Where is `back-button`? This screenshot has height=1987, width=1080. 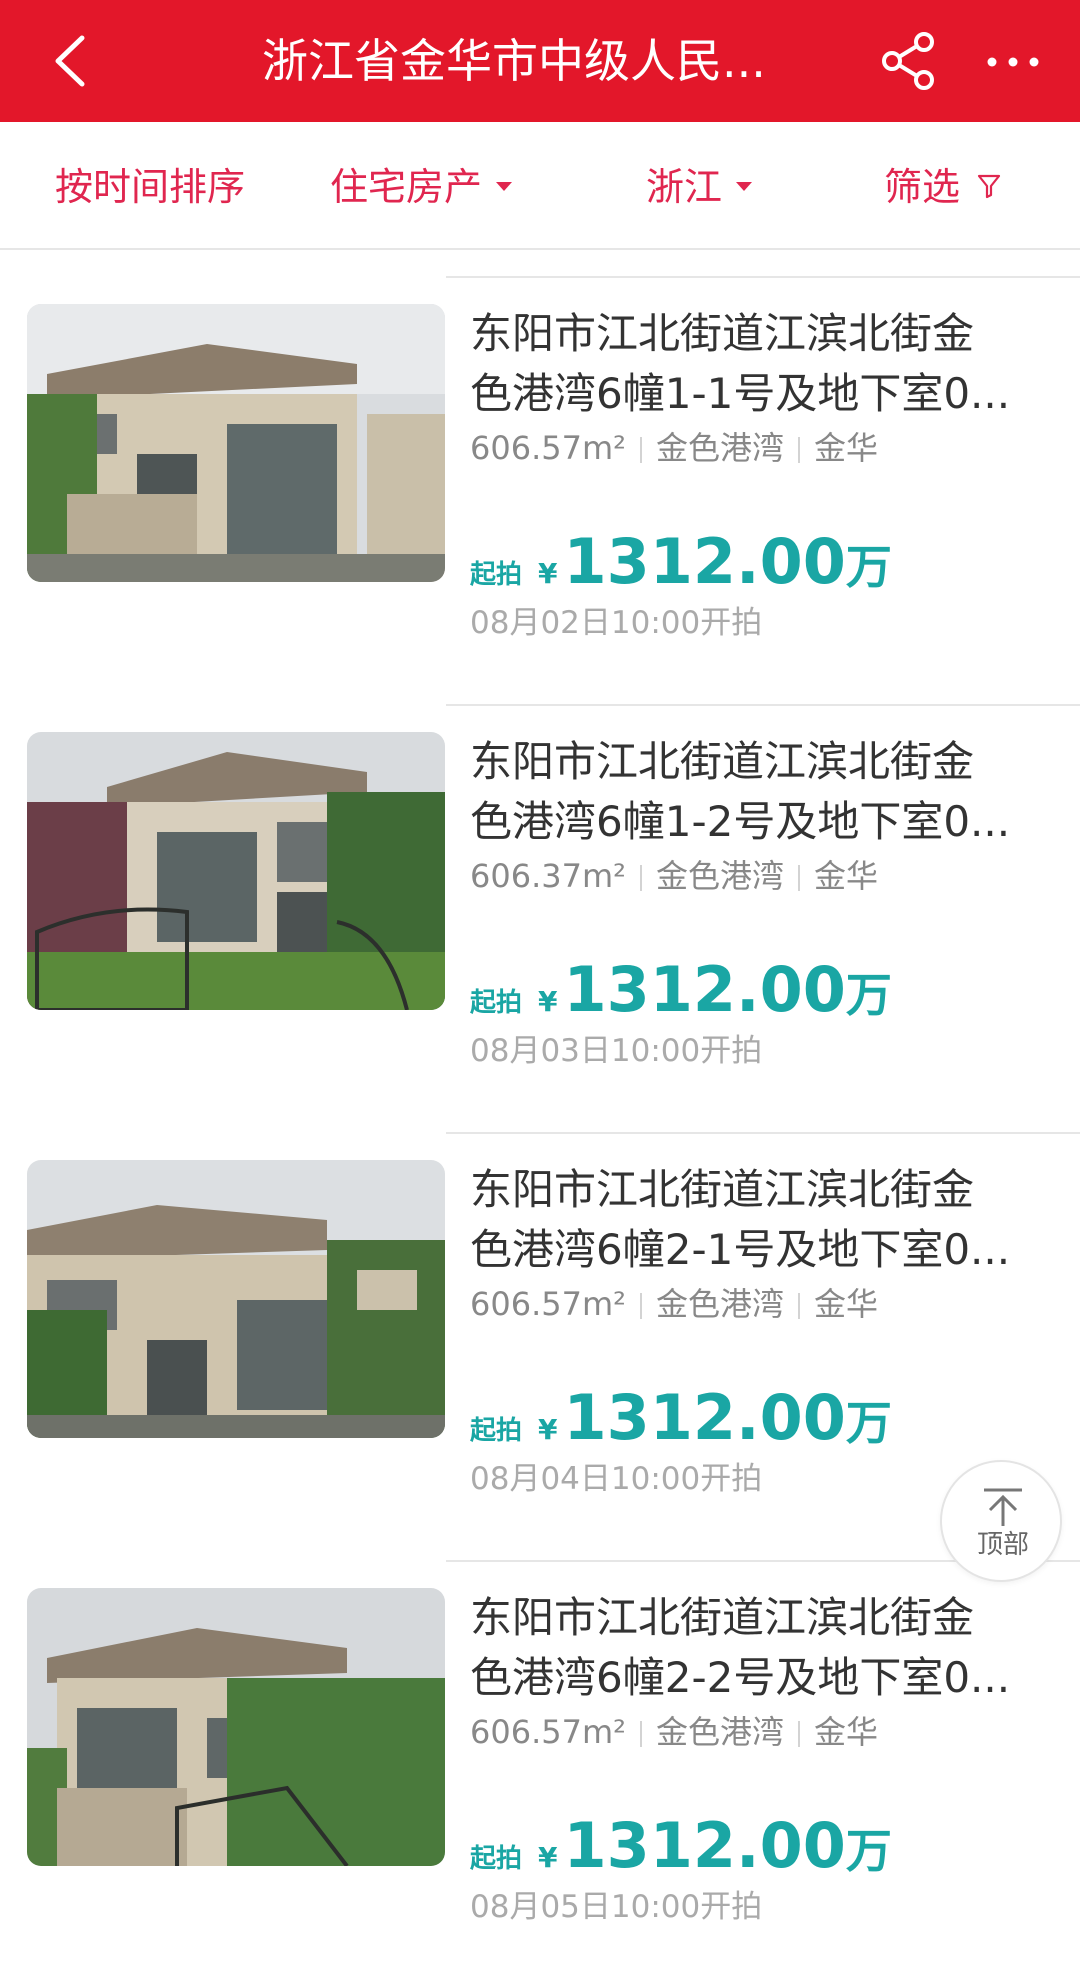
back-button is located at coordinates (75, 61).